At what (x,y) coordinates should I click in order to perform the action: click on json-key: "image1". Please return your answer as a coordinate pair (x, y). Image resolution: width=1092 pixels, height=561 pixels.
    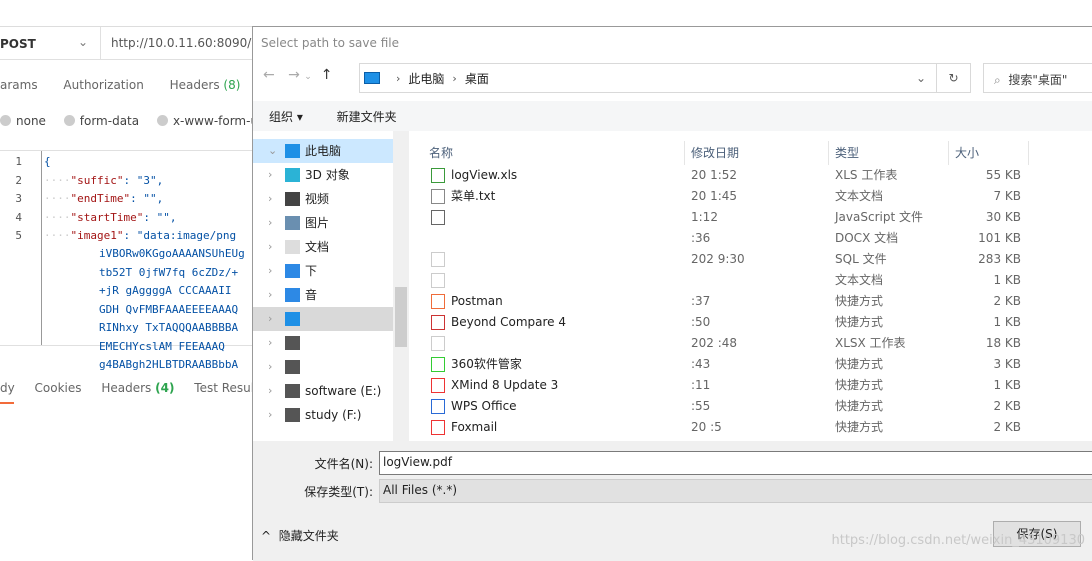
    Looking at the image, I should click on (97, 235).